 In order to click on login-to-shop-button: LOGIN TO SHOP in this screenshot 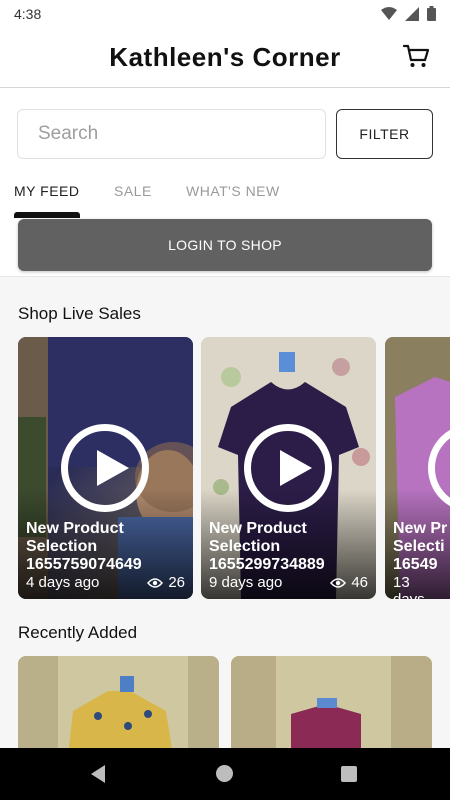, I will do `click(225, 245)`.